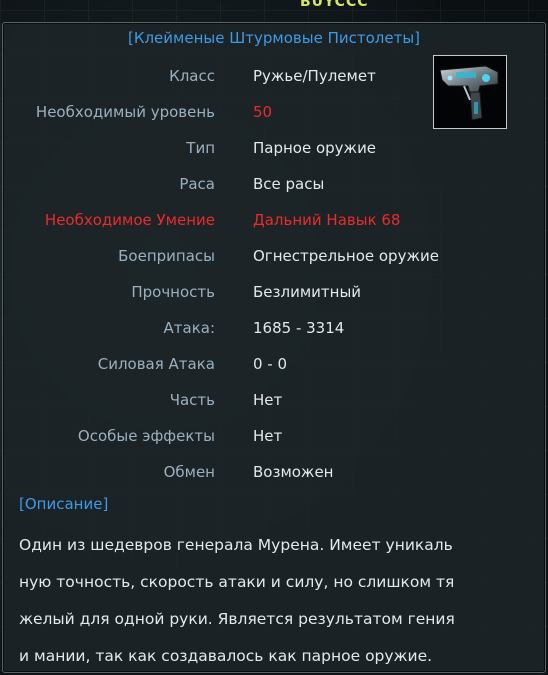 The image size is (548, 675). I want to click on stat-label: Необходимое Умение, so click(129, 220).